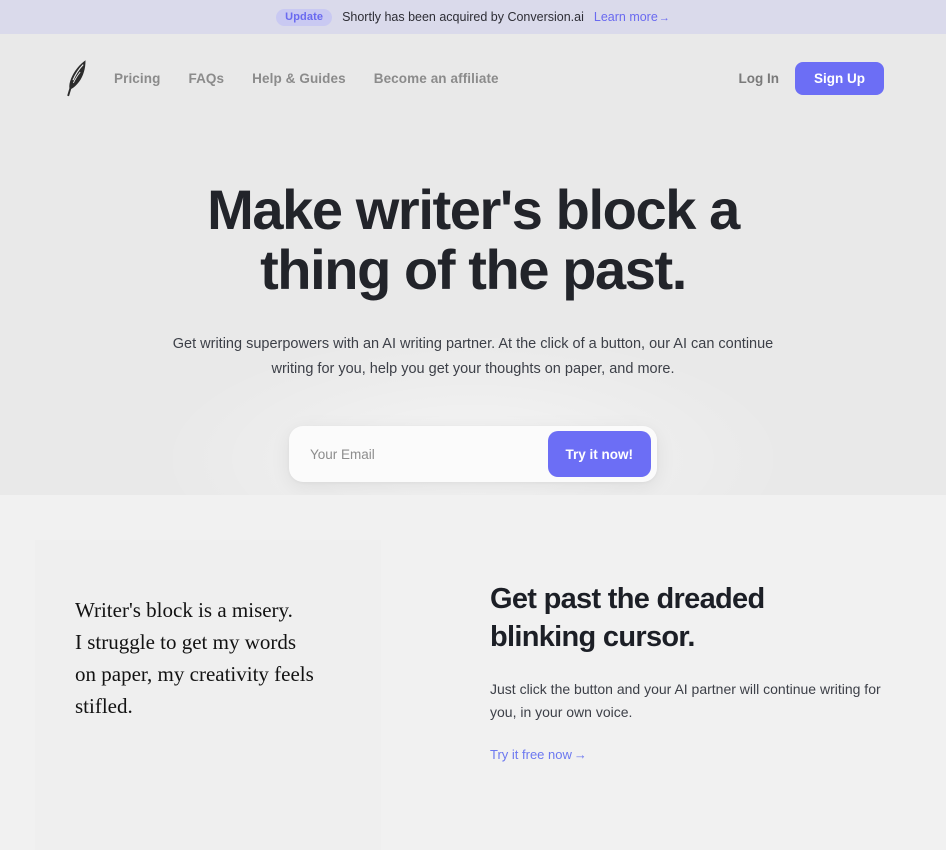  What do you see at coordinates (627, 599) in the screenshot?
I see `feature-title-line-1: Get past the dreaded` at bounding box center [627, 599].